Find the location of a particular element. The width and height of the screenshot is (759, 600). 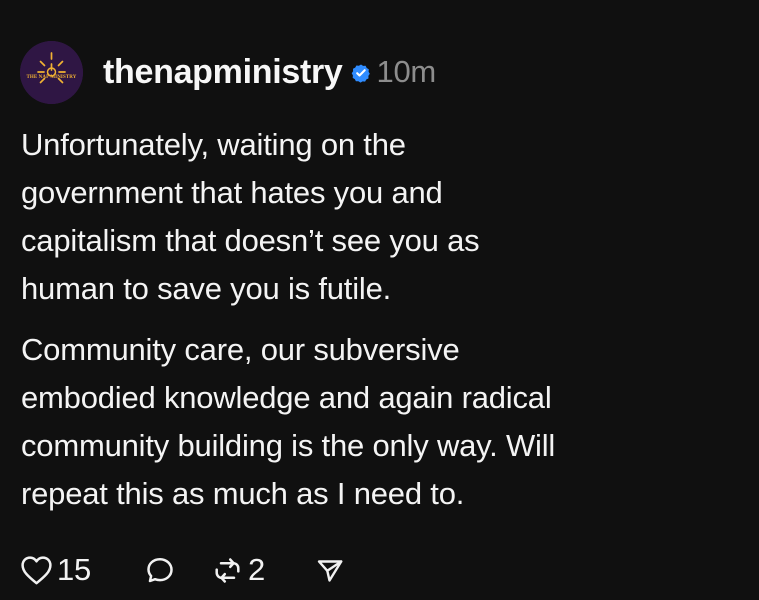

timestamp: 10m is located at coordinates (407, 72).